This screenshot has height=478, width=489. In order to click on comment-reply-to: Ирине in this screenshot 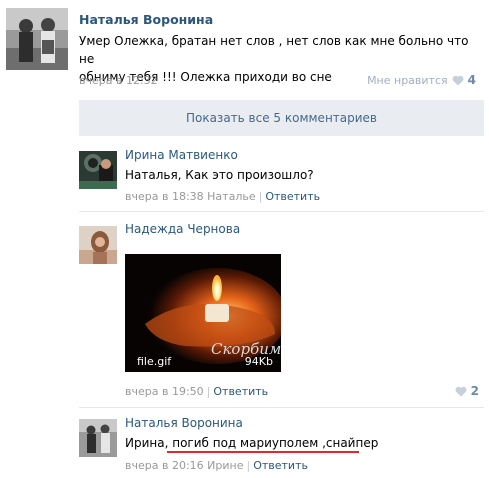, I will do `click(225, 465)`.